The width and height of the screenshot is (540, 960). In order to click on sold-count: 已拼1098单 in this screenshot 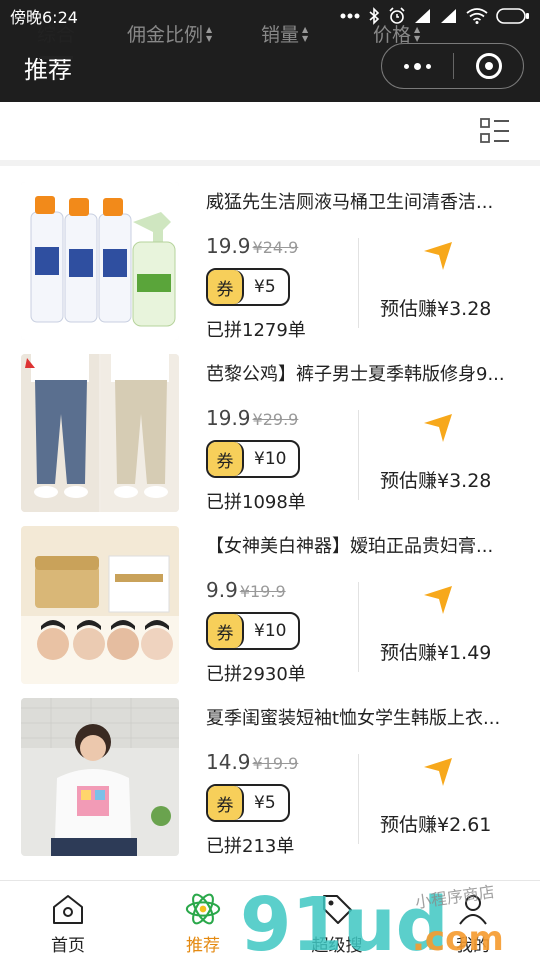, I will do `click(256, 502)`.